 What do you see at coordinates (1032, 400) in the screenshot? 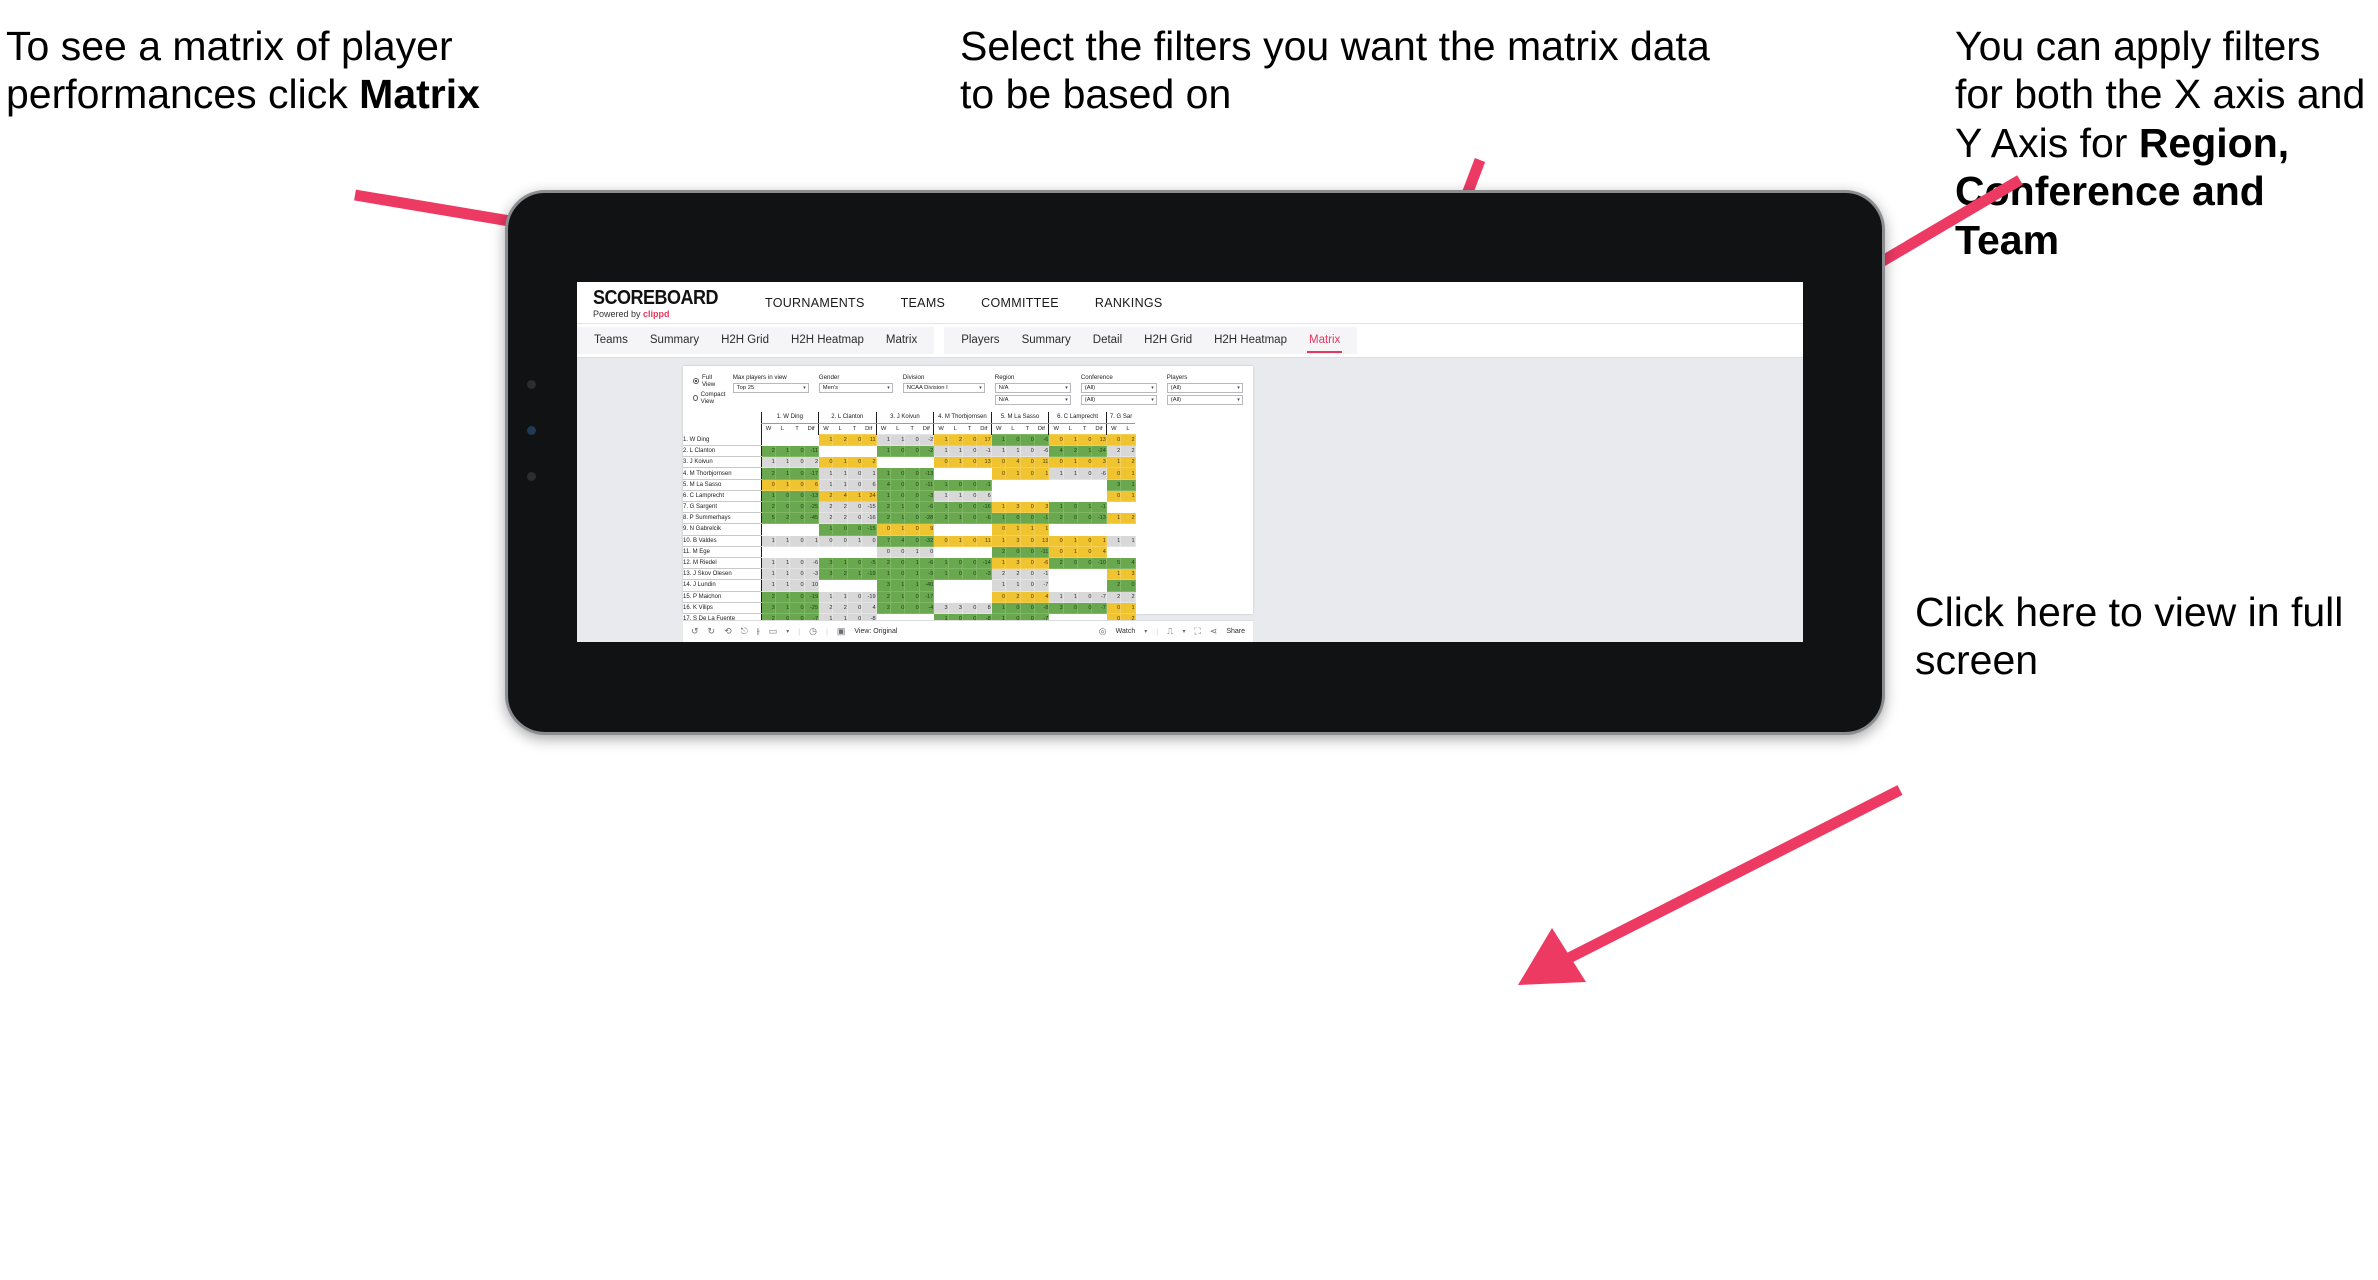
I see `filter-region-select-y: N/A ▾` at bounding box center [1032, 400].